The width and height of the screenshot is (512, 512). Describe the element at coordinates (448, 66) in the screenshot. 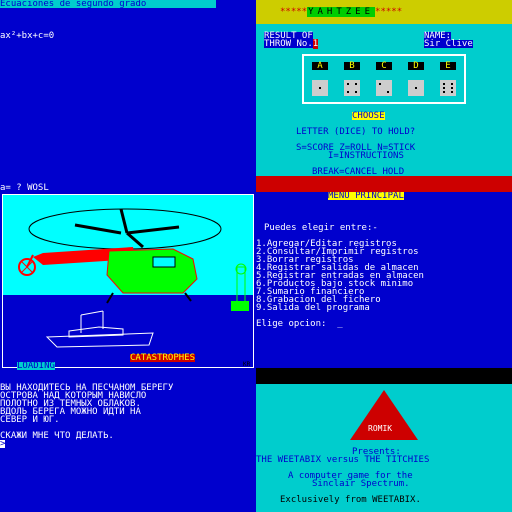

I see `die-letter-e: E` at that location.